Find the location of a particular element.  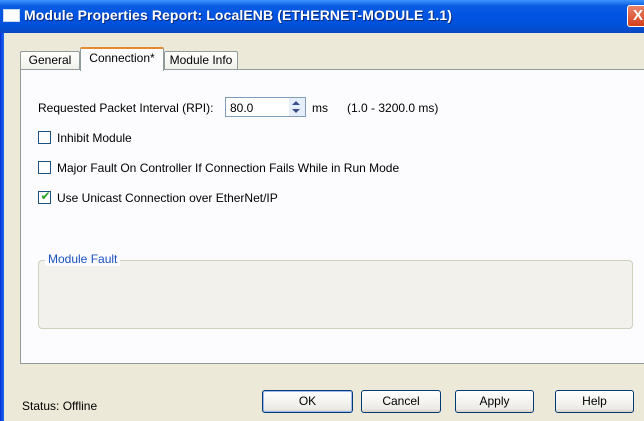

spin-down-icon is located at coordinates (296, 111).